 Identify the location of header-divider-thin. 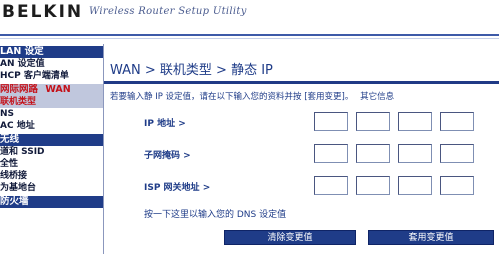
(249, 38).